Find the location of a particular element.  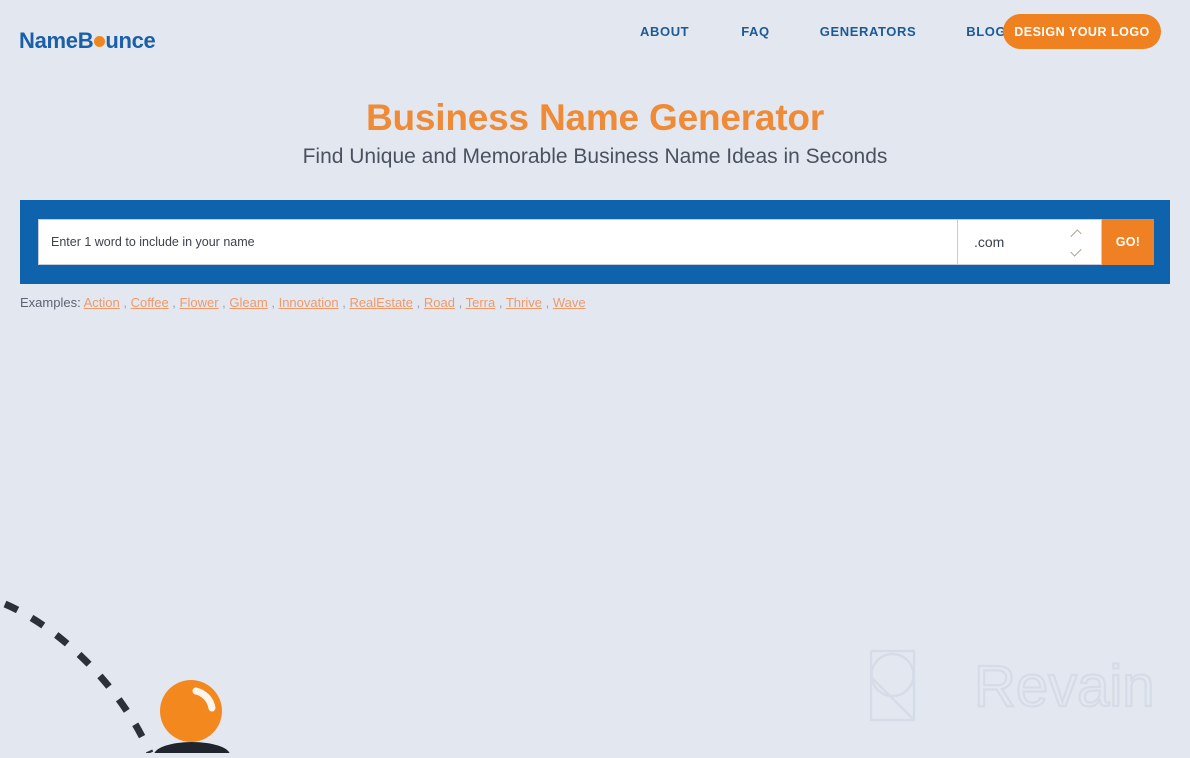

example-link-wave: Wave is located at coordinates (569, 302).